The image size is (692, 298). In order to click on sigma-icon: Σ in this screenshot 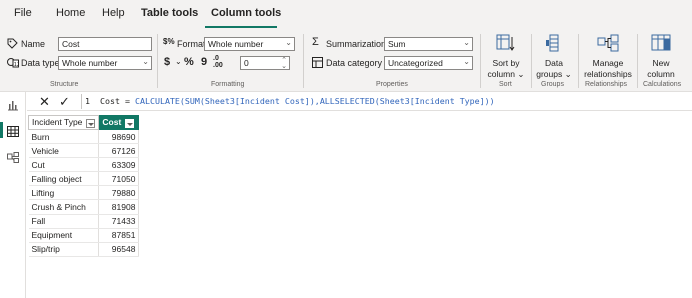, I will do `click(315, 42)`.